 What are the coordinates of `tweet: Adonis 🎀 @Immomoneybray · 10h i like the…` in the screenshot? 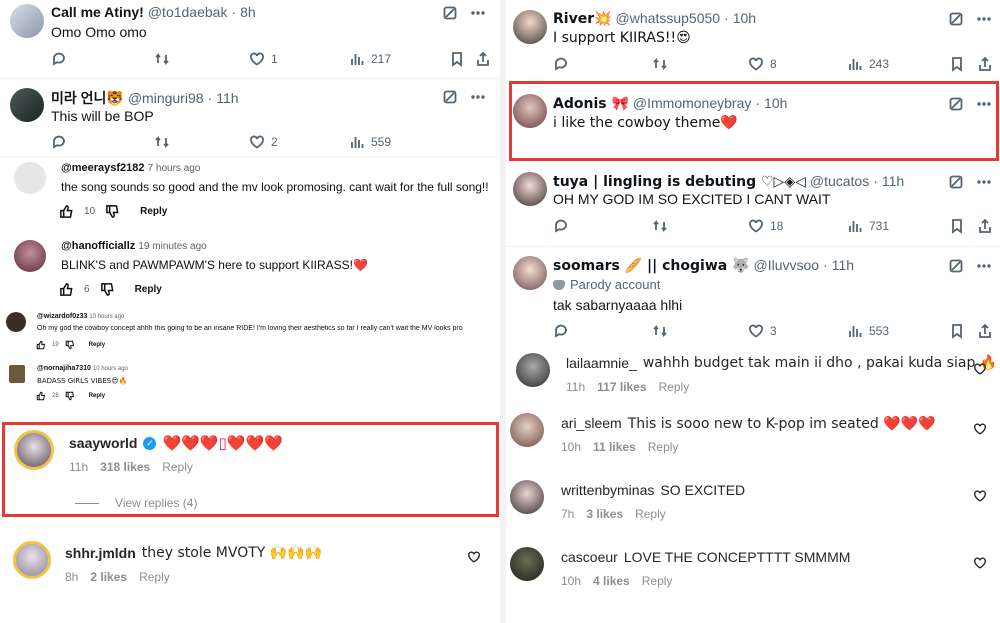 It's located at (753, 121).